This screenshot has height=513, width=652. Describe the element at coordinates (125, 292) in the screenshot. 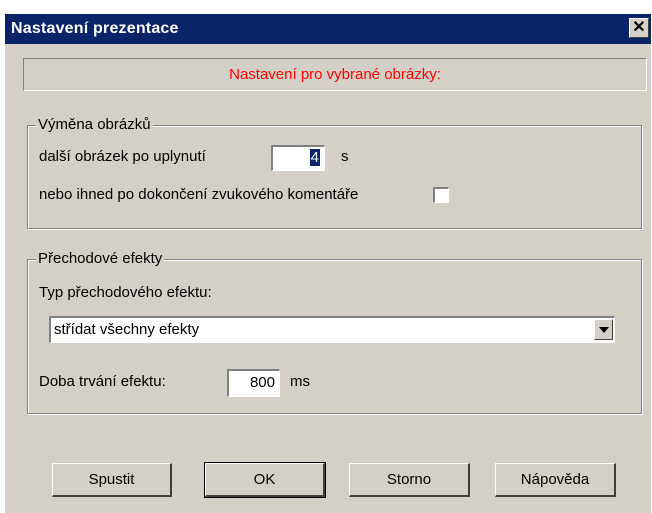

I see `transition-type-label: Typ přechodového efektu:` at that location.